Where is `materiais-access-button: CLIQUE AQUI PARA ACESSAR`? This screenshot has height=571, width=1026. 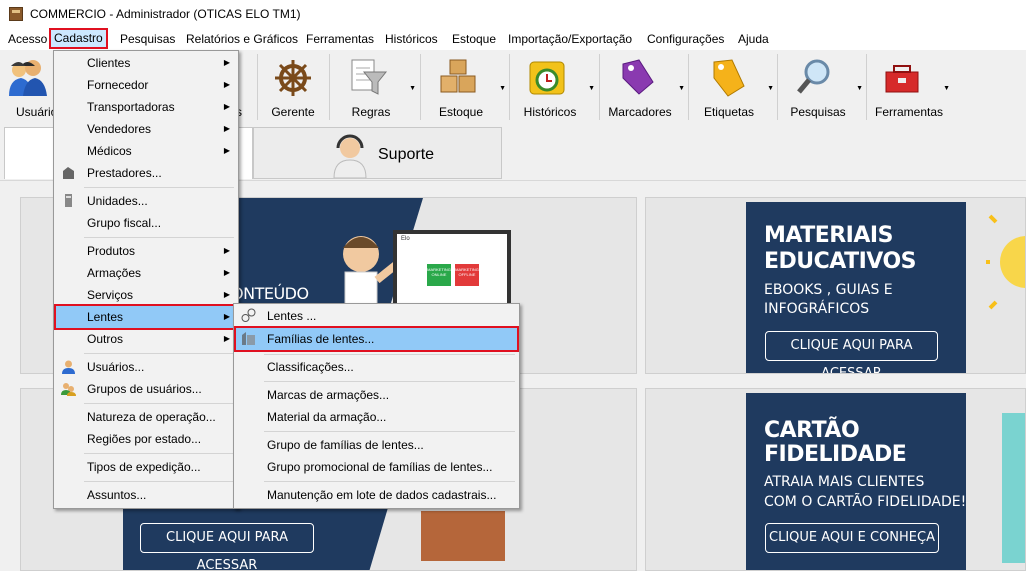
materiais-access-button: CLIQUE AQUI PARA ACESSAR is located at coordinates (851, 352).